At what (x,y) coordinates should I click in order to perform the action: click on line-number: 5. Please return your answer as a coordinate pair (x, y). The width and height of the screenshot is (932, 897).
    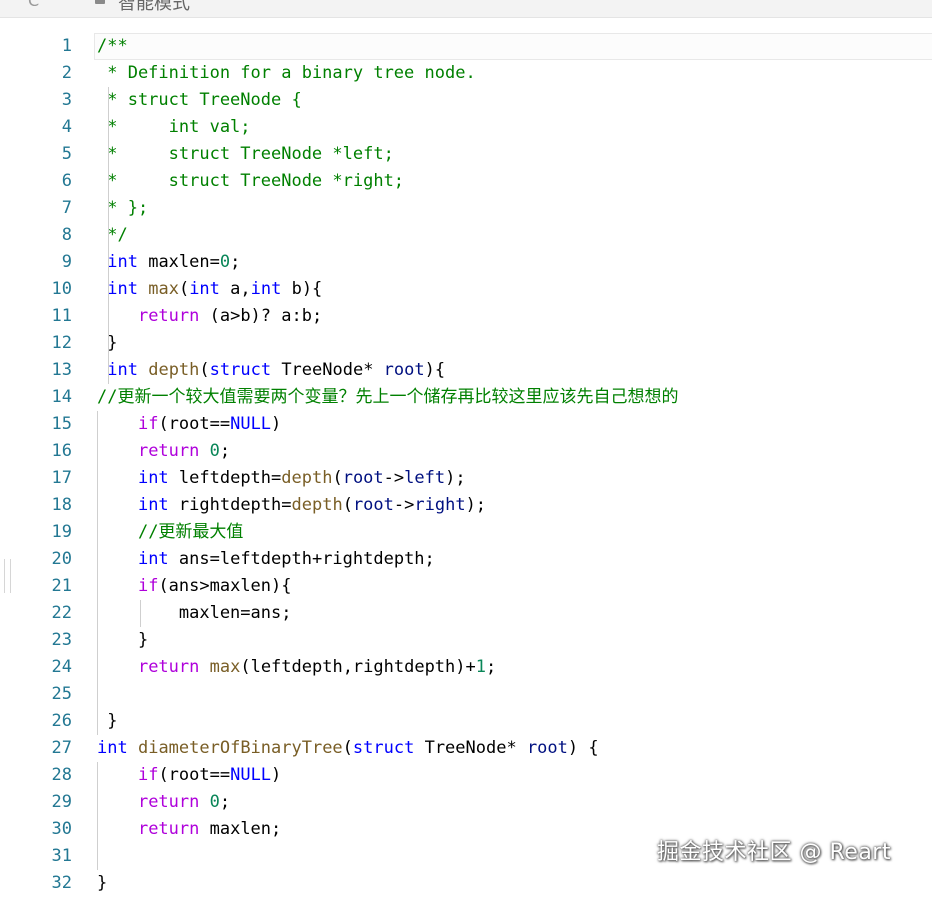
    Looking at the image, I should click on (66, 154).